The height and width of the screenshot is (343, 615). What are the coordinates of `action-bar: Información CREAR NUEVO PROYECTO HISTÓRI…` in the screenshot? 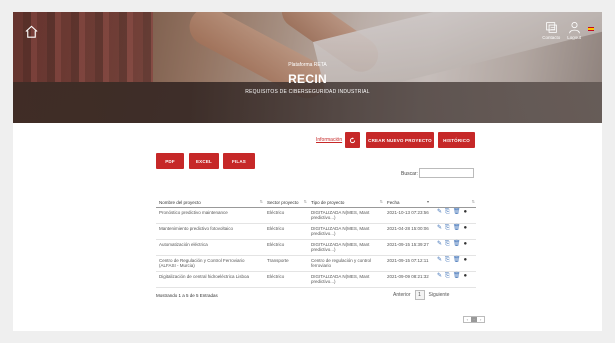 It's located at (307, 140).